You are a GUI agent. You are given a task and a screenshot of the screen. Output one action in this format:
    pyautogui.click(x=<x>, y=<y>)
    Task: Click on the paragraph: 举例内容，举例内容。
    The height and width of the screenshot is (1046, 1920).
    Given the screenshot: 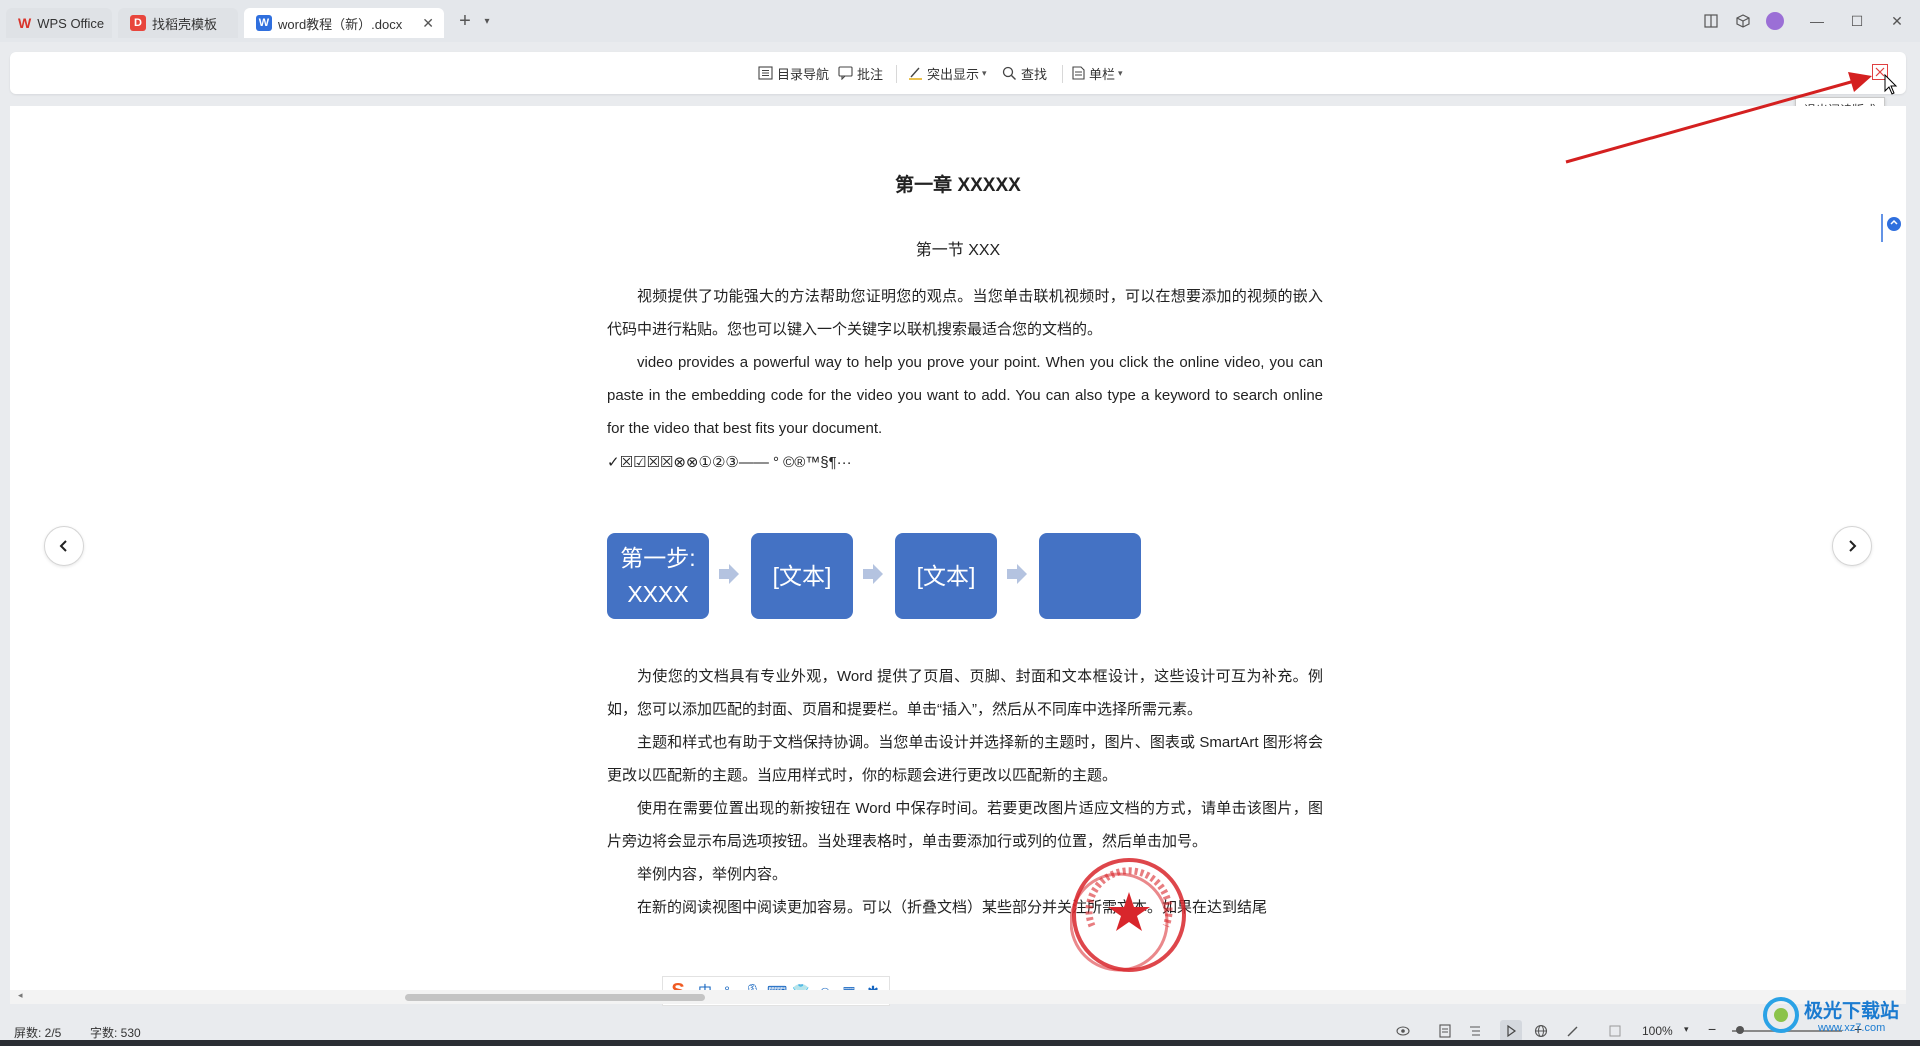 What is the action you would take?
    pyautogui.click(x=712, y=874)
    